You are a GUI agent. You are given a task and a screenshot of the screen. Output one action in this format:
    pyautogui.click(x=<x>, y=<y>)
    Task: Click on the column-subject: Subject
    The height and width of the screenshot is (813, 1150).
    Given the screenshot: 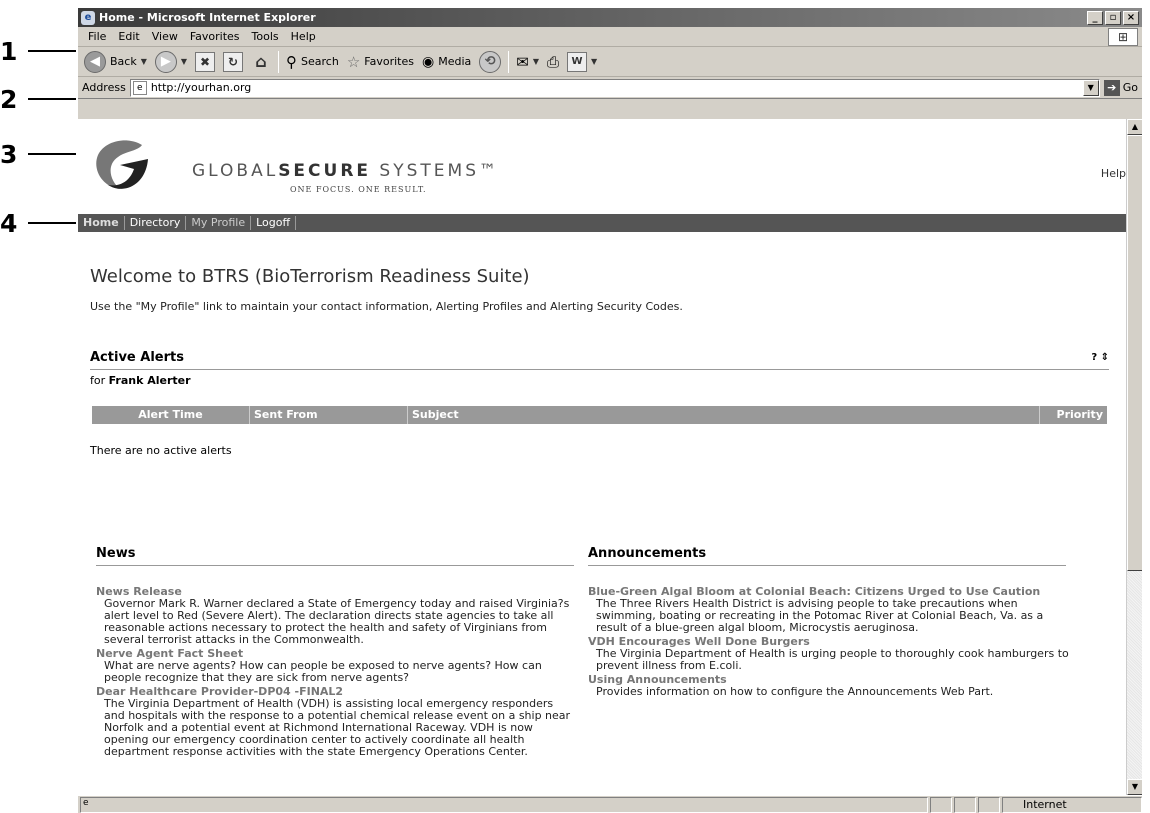 What is the action you would take?
    pyautogui.click(x=724, y=415)
    